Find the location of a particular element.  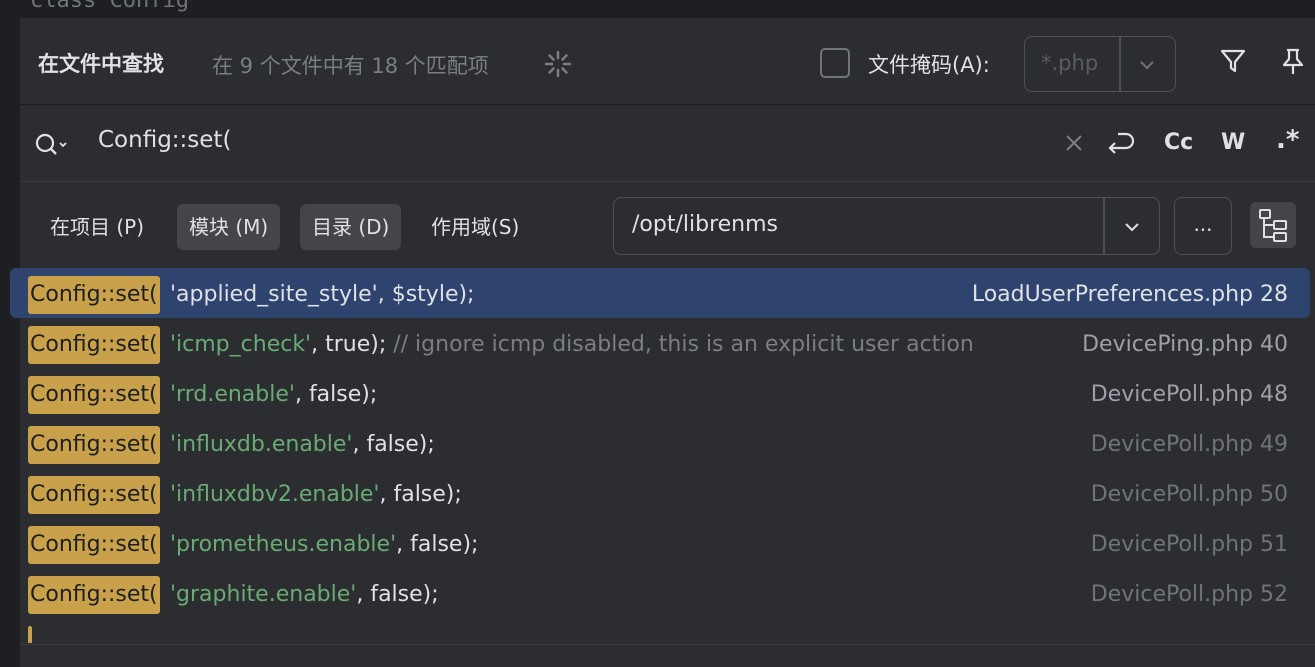

new-line-icon is located at coordinates (1120, 143).